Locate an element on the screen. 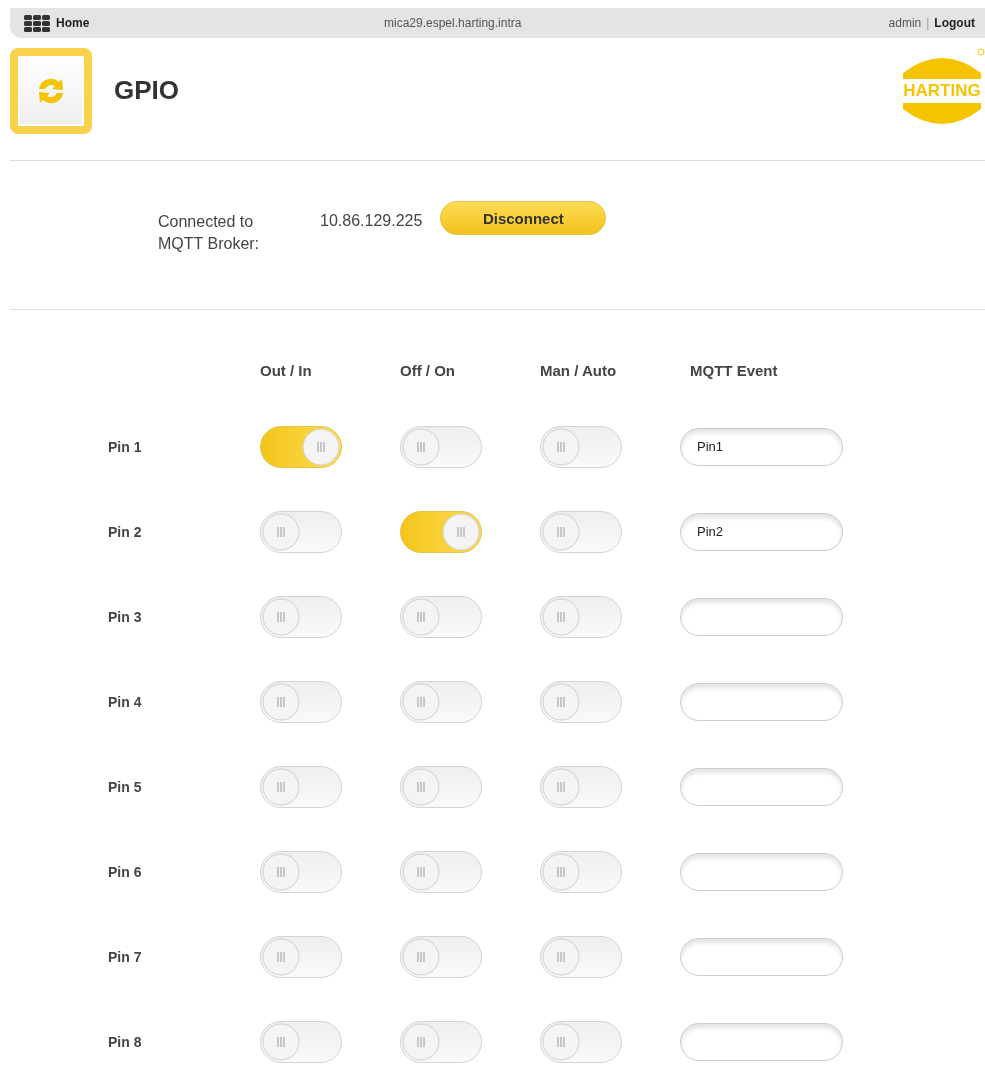 The image size is (985, 1068). pin-label: Pin 1 is located at coordinates (125, 446).